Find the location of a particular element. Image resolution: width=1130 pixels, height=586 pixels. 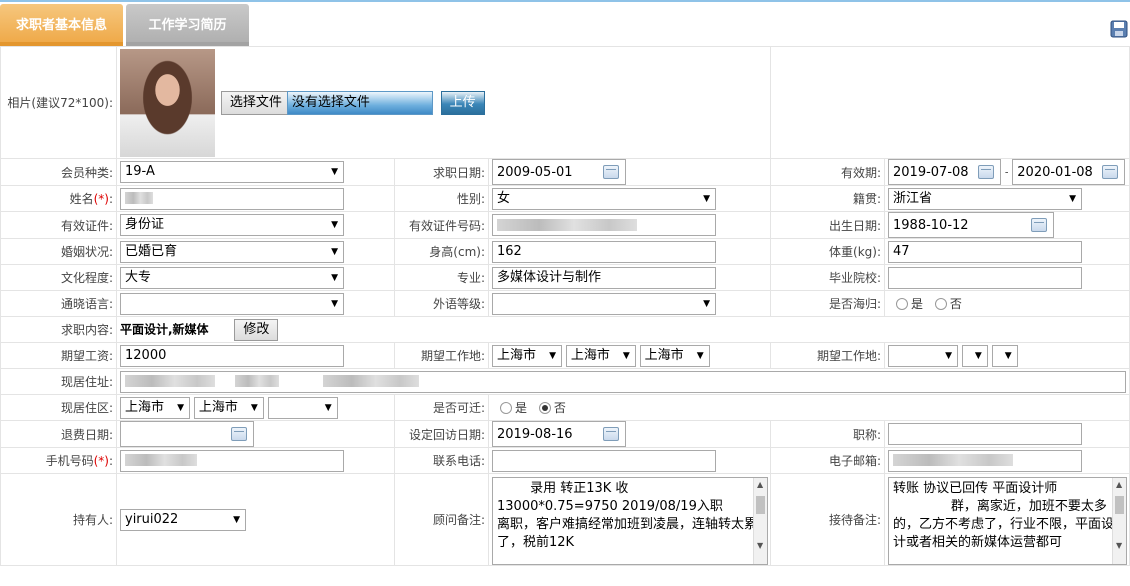

name-input is located at coordinates (232, 198).